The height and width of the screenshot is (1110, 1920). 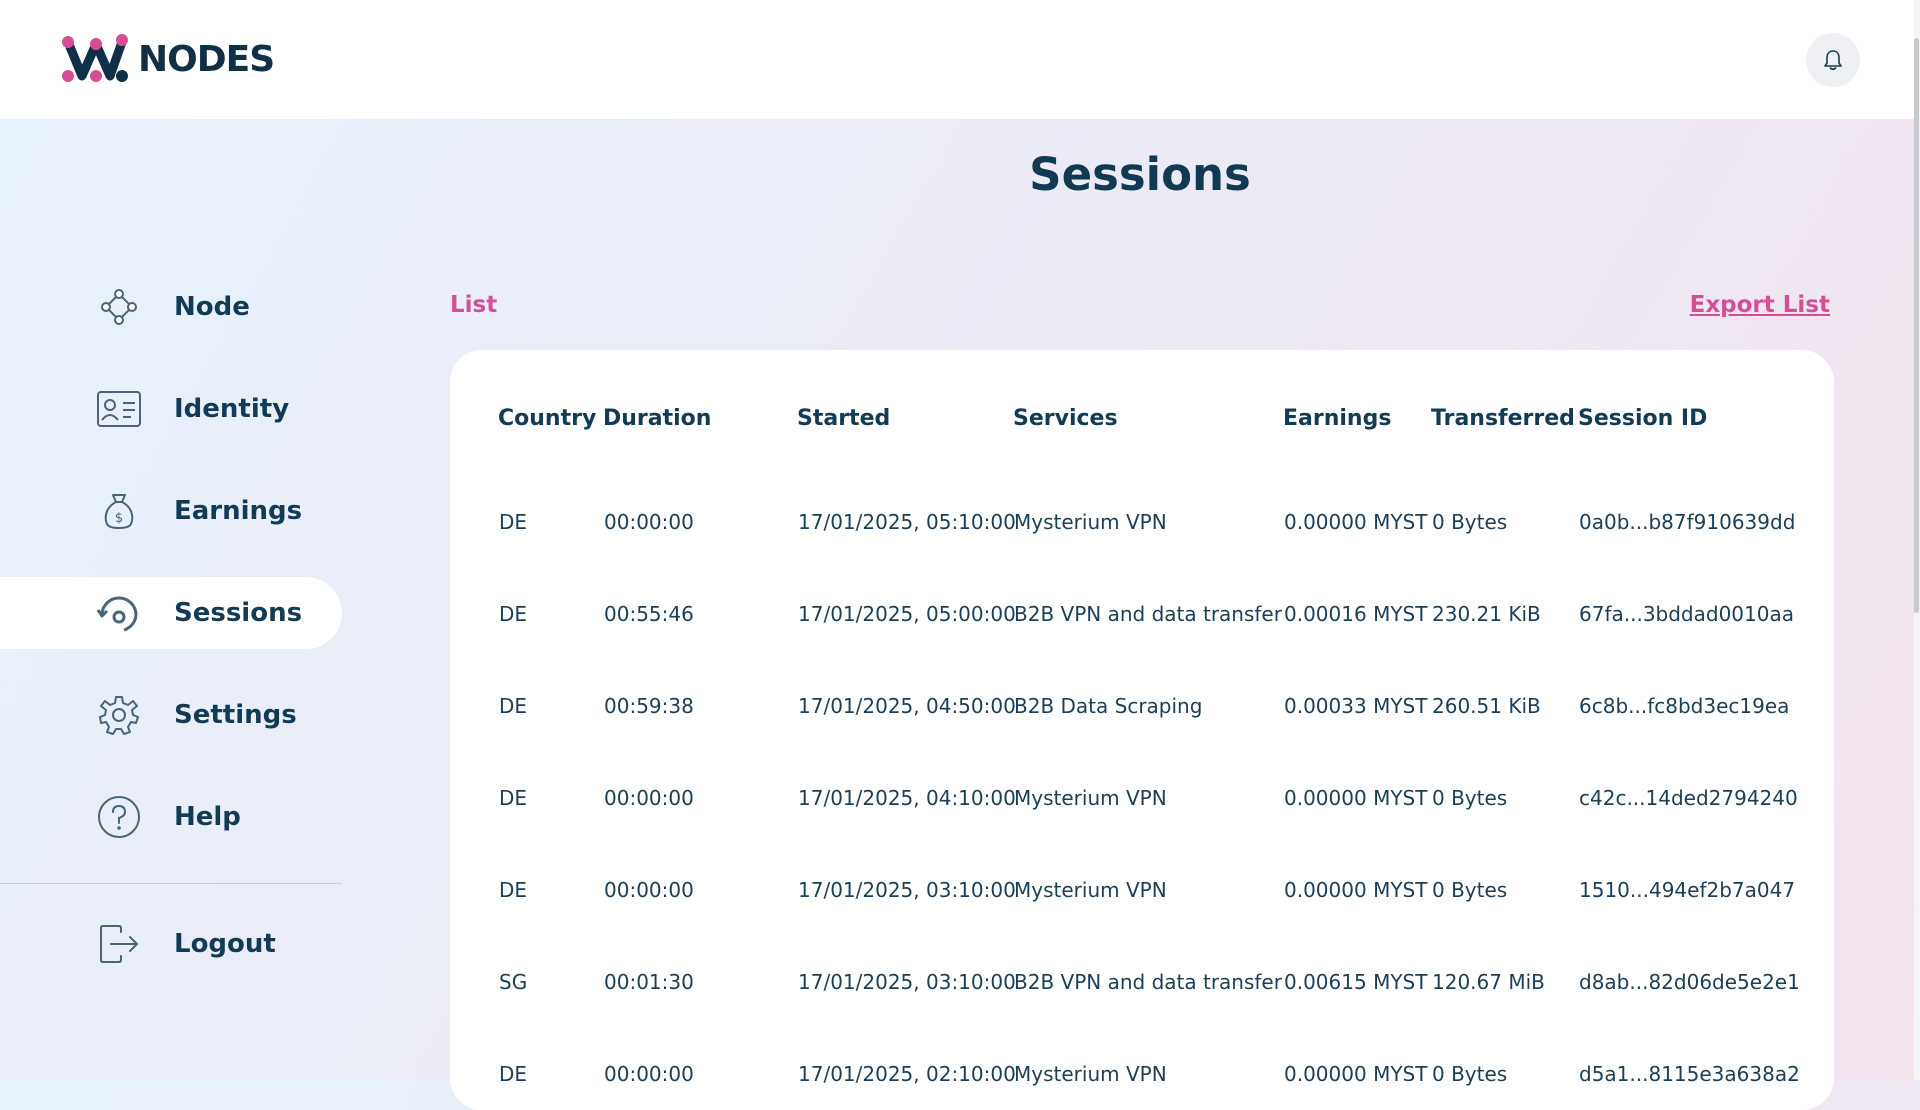 I want to click on brand-name: NODES, so click(x=206, y=59).